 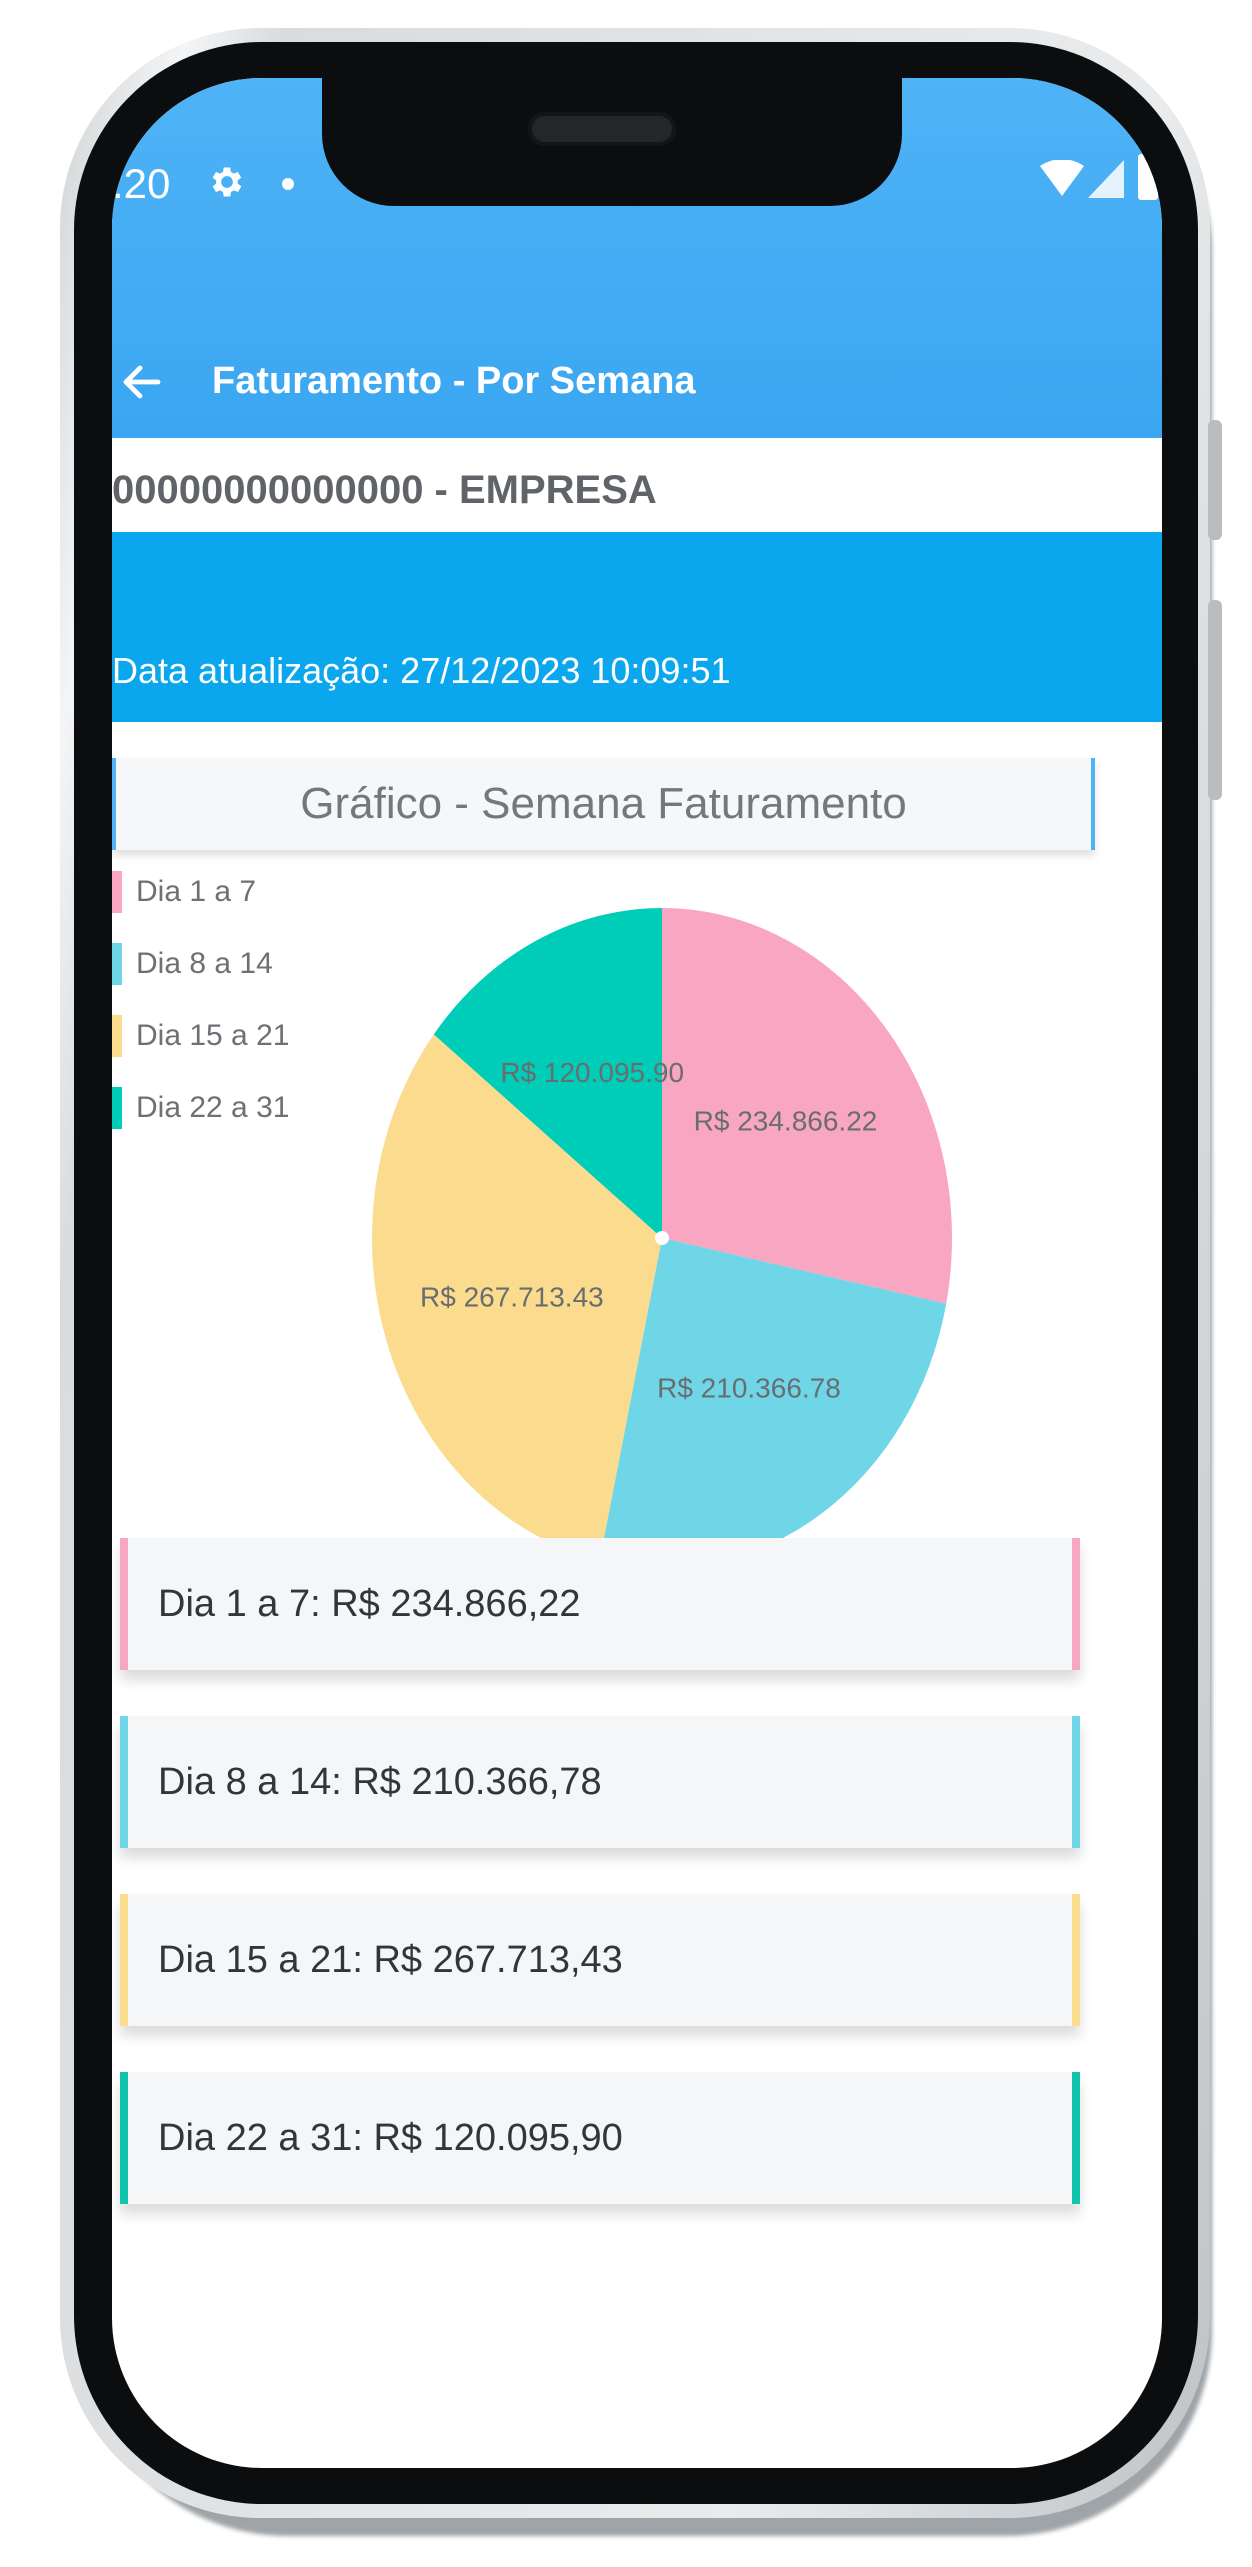 I want to click on pie-slice-label: R$ 210.366.78, so click(x=749, y=1388).